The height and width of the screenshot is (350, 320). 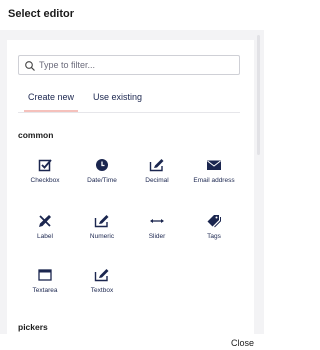 I want to click on editor-label: Checkbox, so click(x=45, y=180).